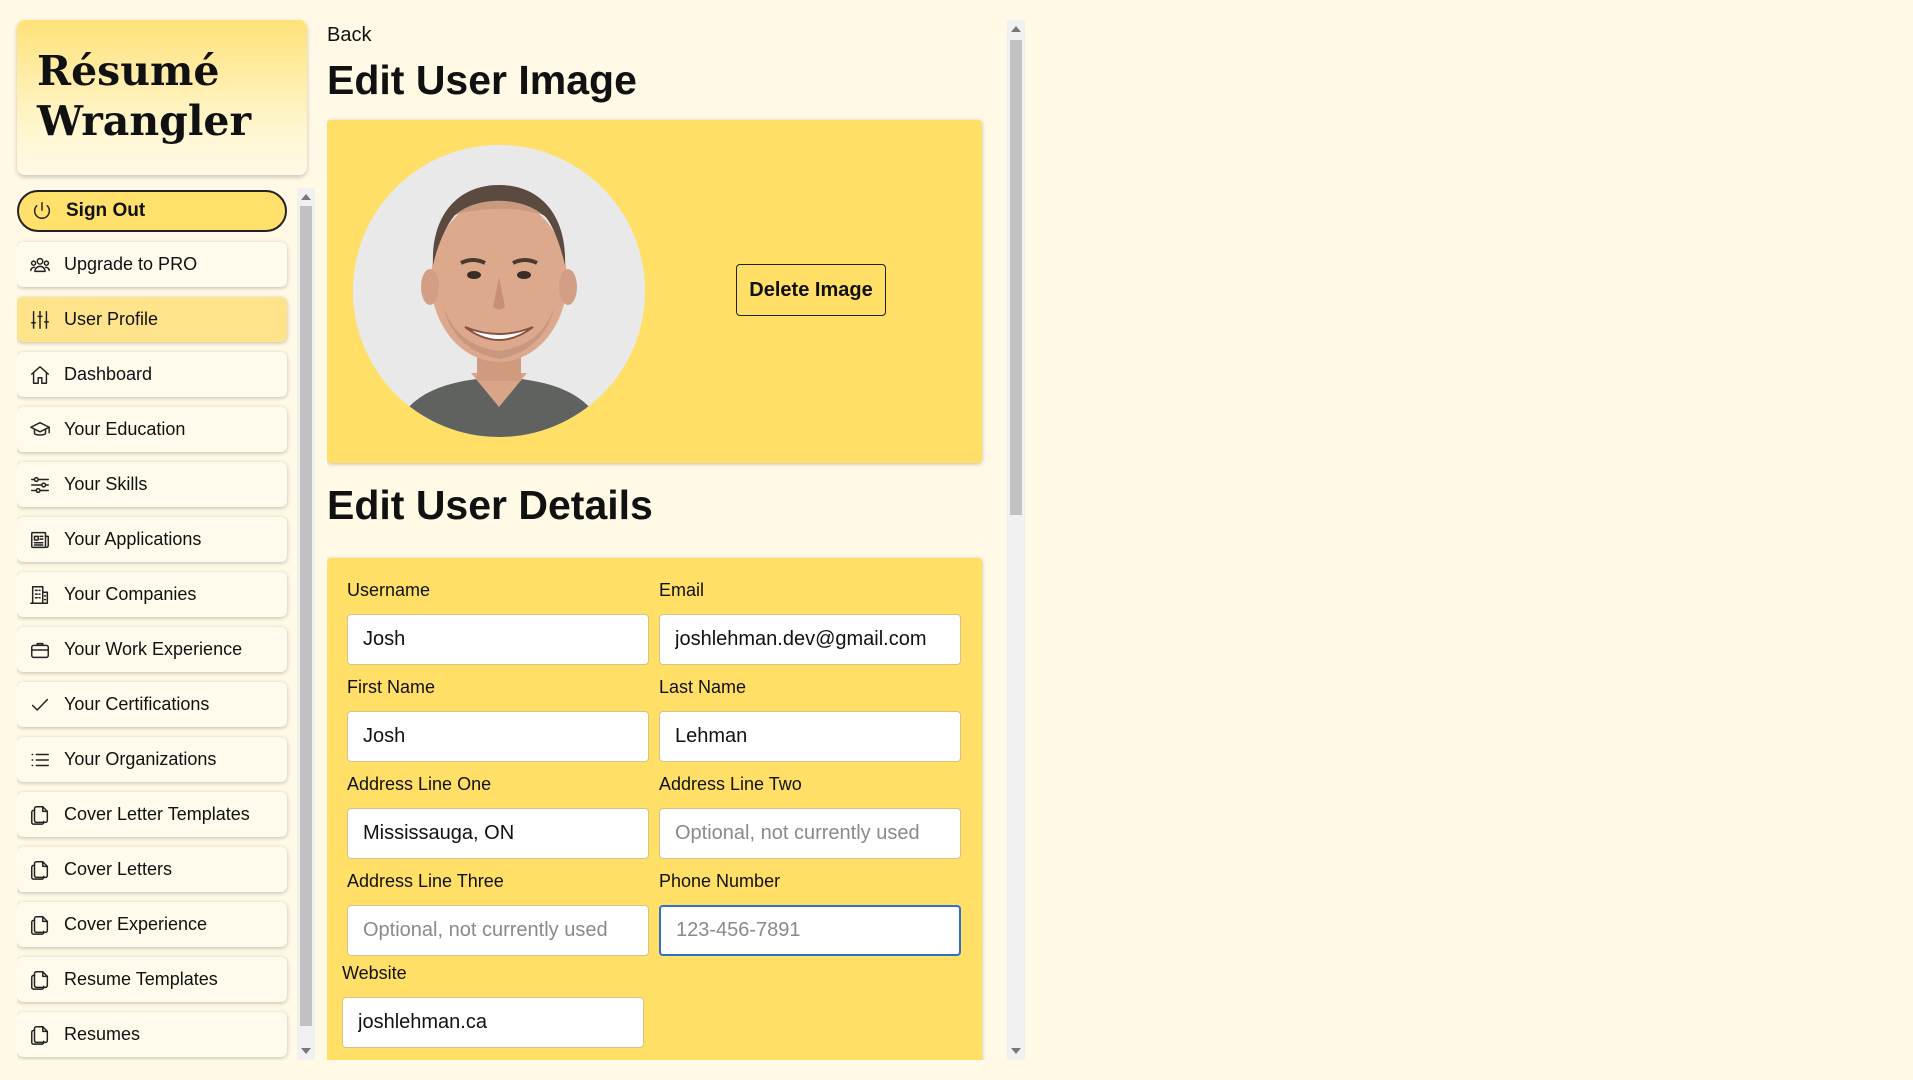  I want to click on sidebar-item-skills: Your Skills, so click(152, 484).